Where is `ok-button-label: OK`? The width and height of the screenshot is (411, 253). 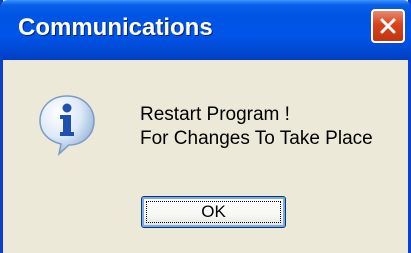 ok-button-label: OK is located at coordinates (213, 211).